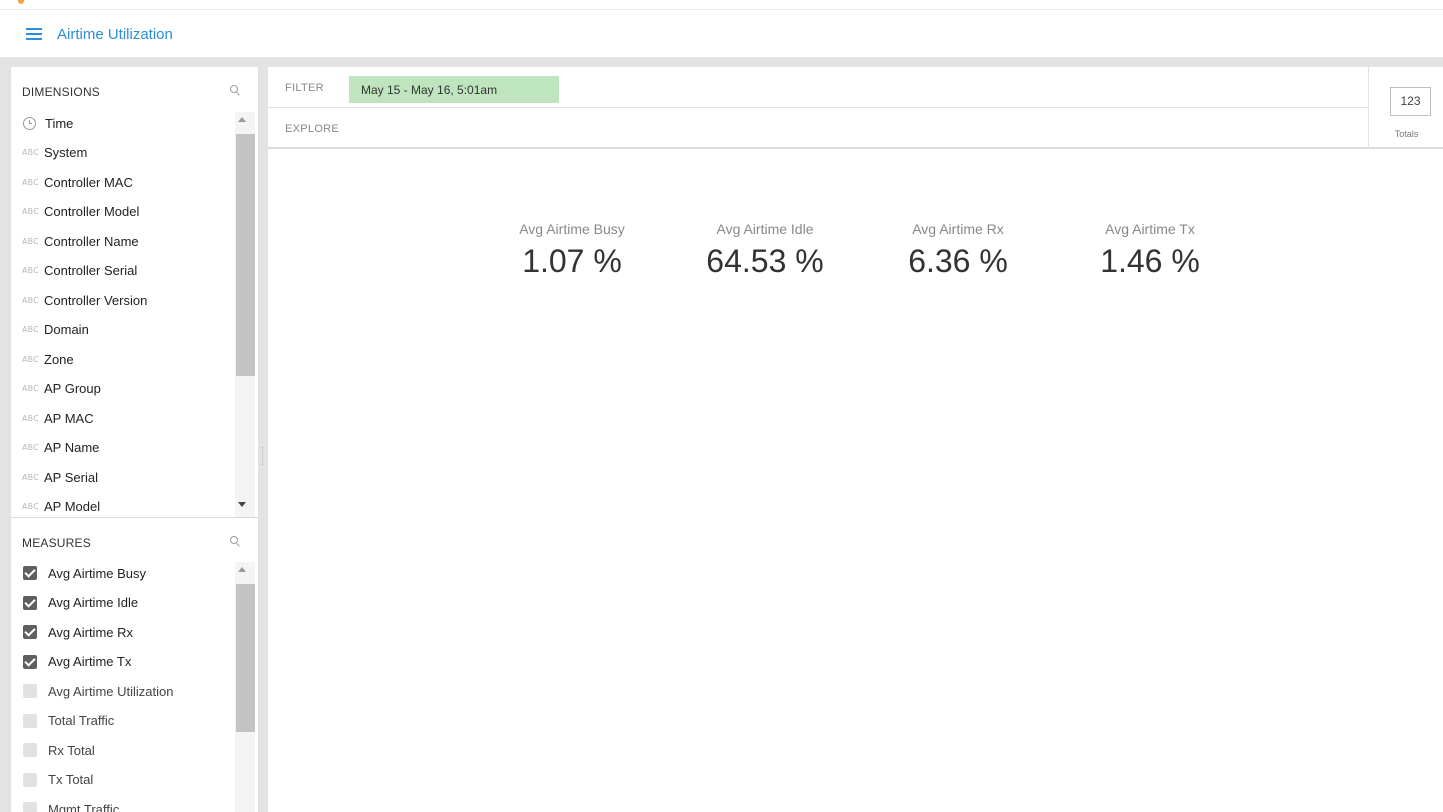  What do you see at coordinates (721, 62) in the screenshot?
I see `header-divider` at bounding box center [721, 62].